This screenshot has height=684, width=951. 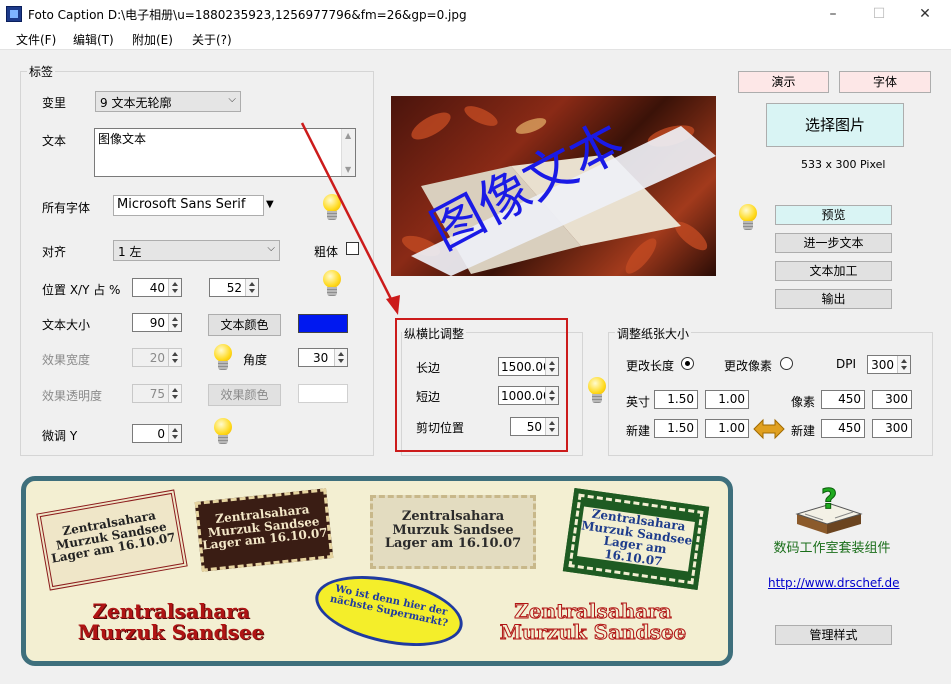 I want to click on preview-image: 图像文本, so click(x=553, y=186).